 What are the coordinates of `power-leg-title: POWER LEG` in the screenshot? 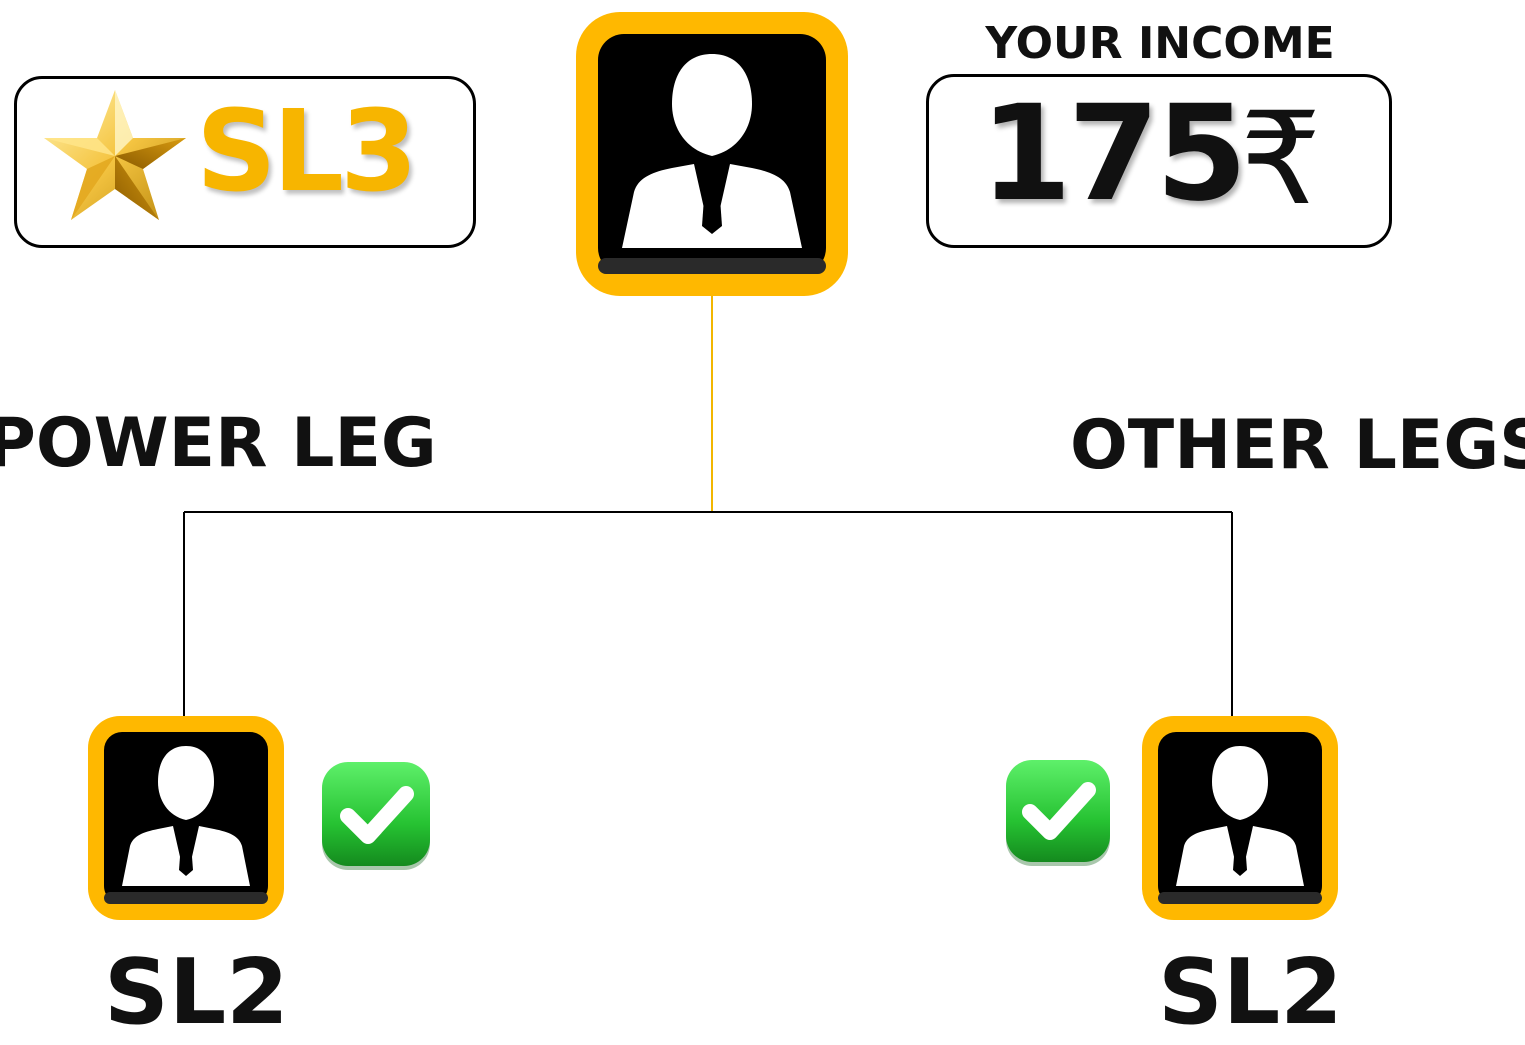 It's located at (218, 443).